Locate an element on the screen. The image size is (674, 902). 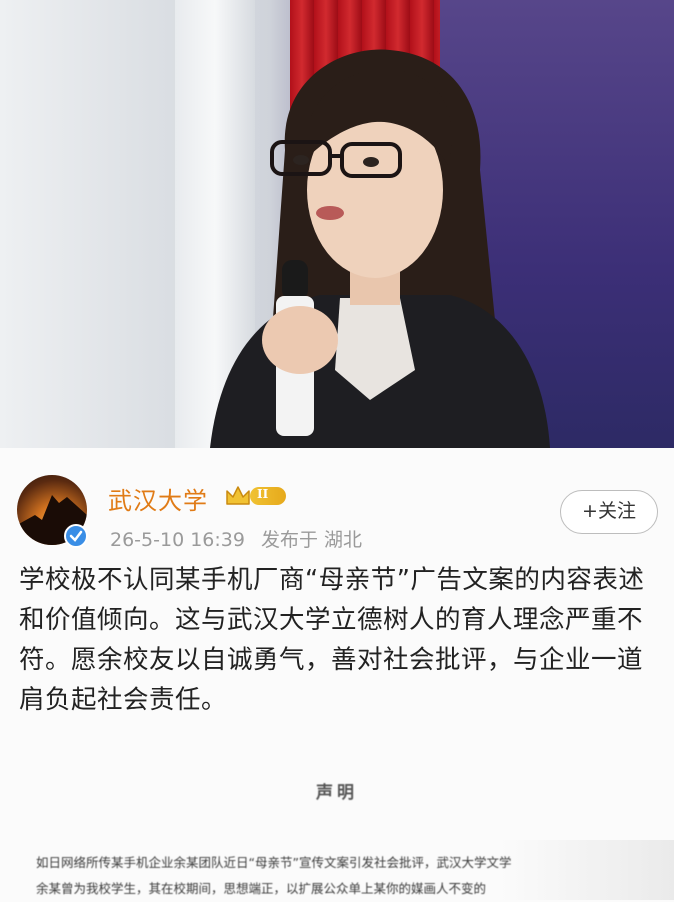
follow-button: +关注 is located at coordinates (609, 512).